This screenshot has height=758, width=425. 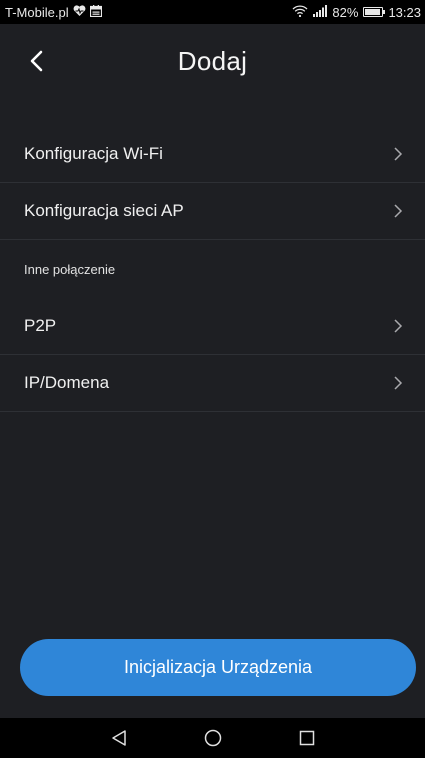 What do you see at coordinates (345, 12) in the screenshot?
I see `battery-percent: 82%` at bounding box center [345, 12].